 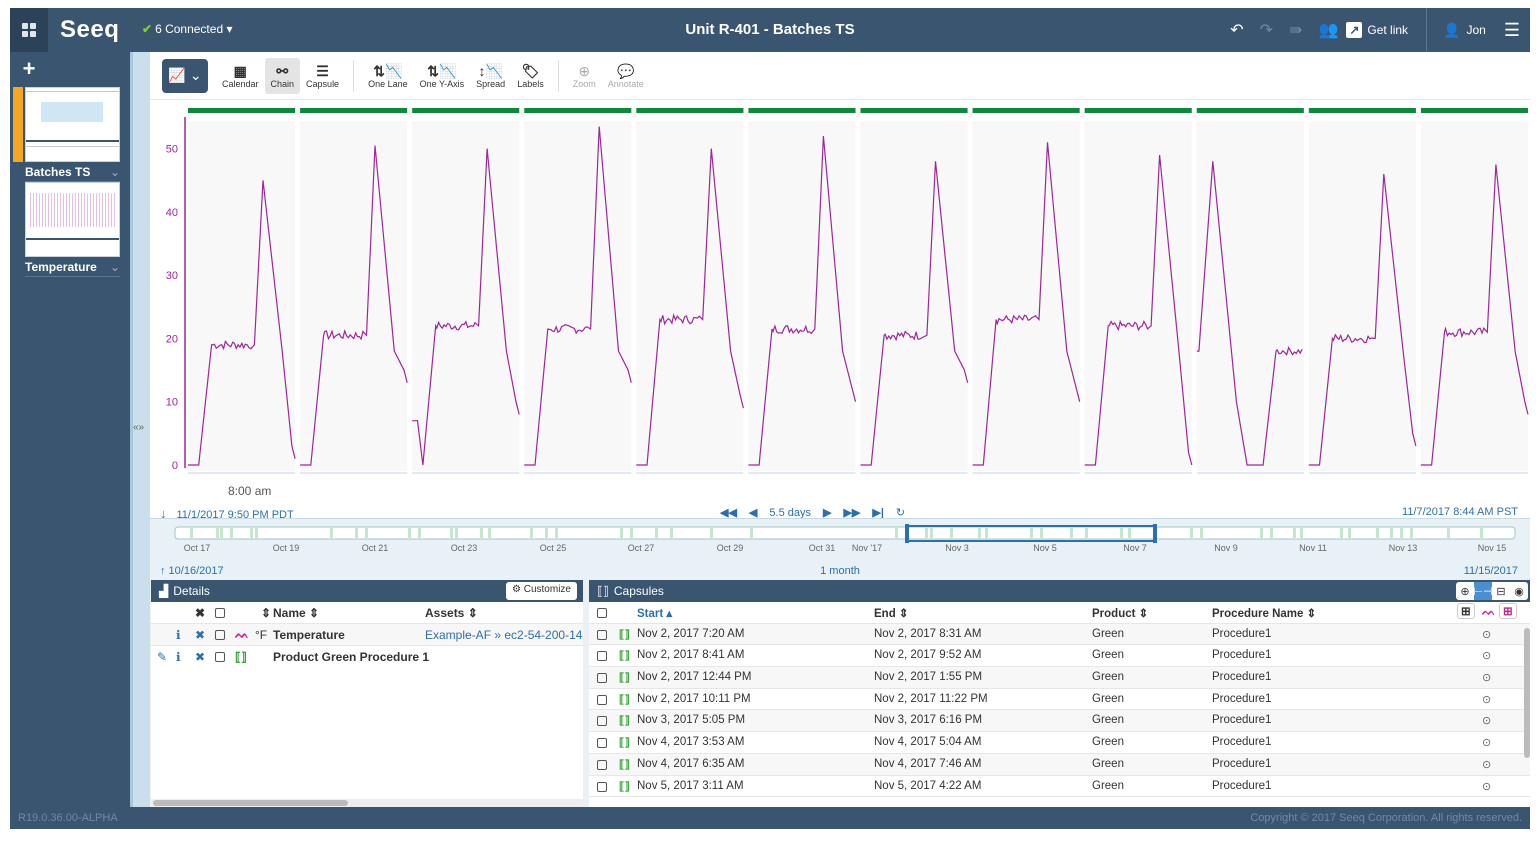 What do you see at coordinates (296, 613) in the screenshot?
I see `name-column-header: Name ⇕` at bounding box center [296, 613].